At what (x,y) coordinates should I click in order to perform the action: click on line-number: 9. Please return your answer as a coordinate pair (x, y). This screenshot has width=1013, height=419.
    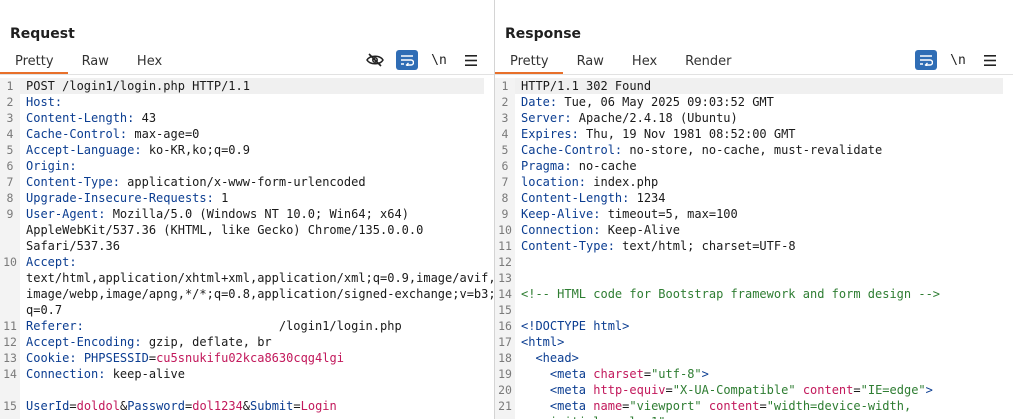
    Looking at the image, I should click on (10, 214).